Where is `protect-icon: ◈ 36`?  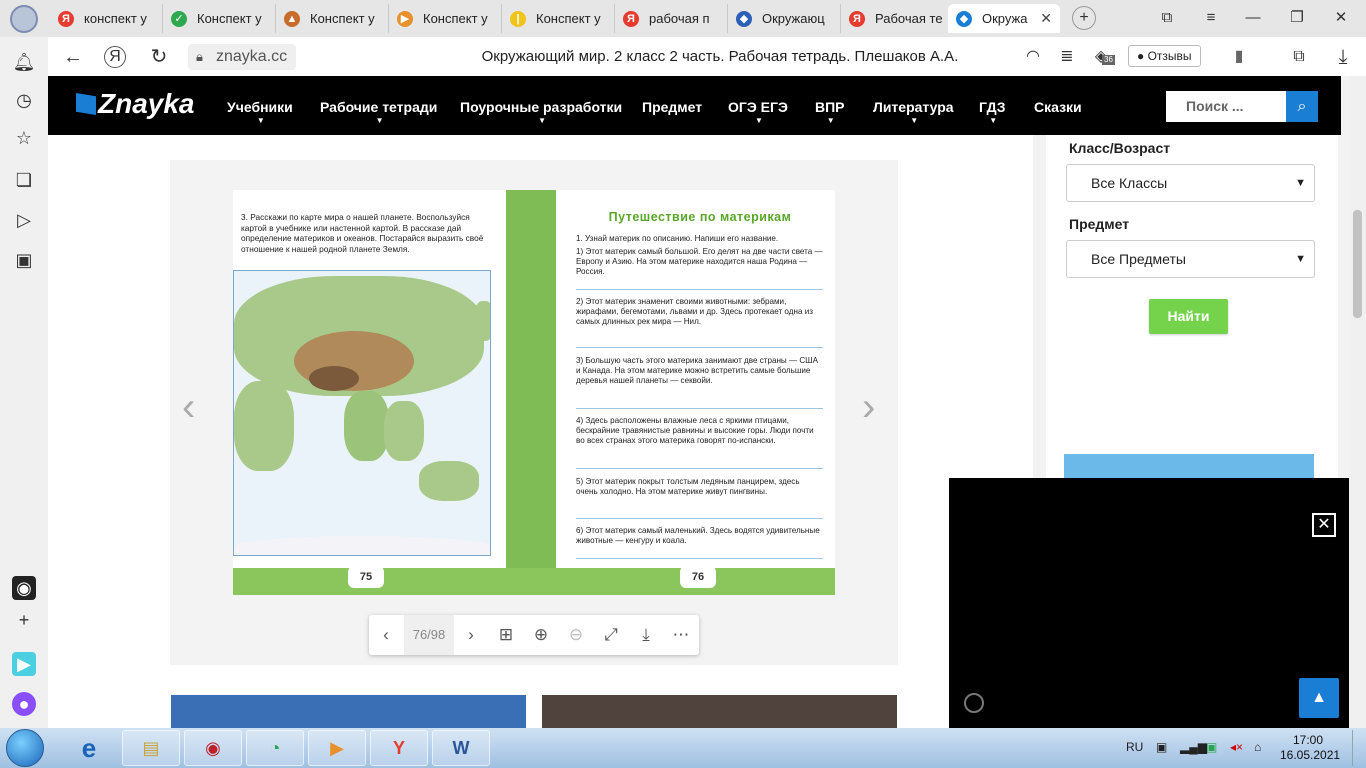
protect-icon: ◈ 36 is located at coordinates (1101, 57).